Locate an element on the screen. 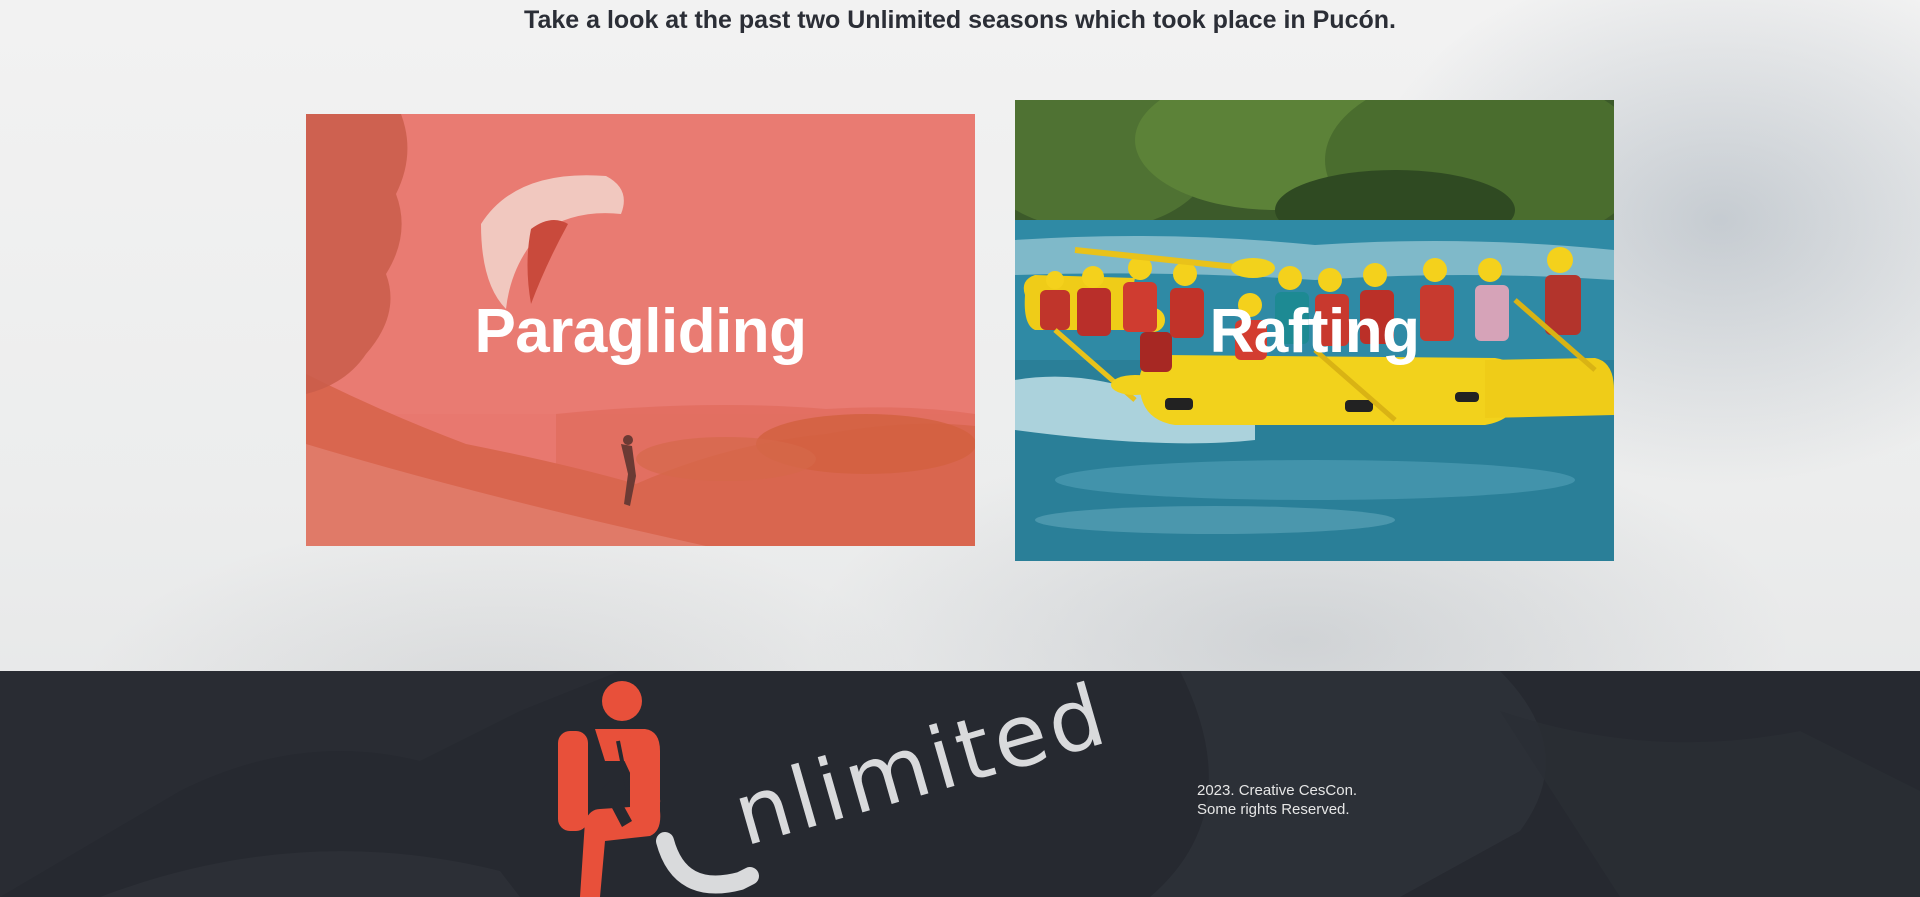 This screenshot has width=1920, height=897. rafting-title: Rafting is located at coordinates (1314, 331).